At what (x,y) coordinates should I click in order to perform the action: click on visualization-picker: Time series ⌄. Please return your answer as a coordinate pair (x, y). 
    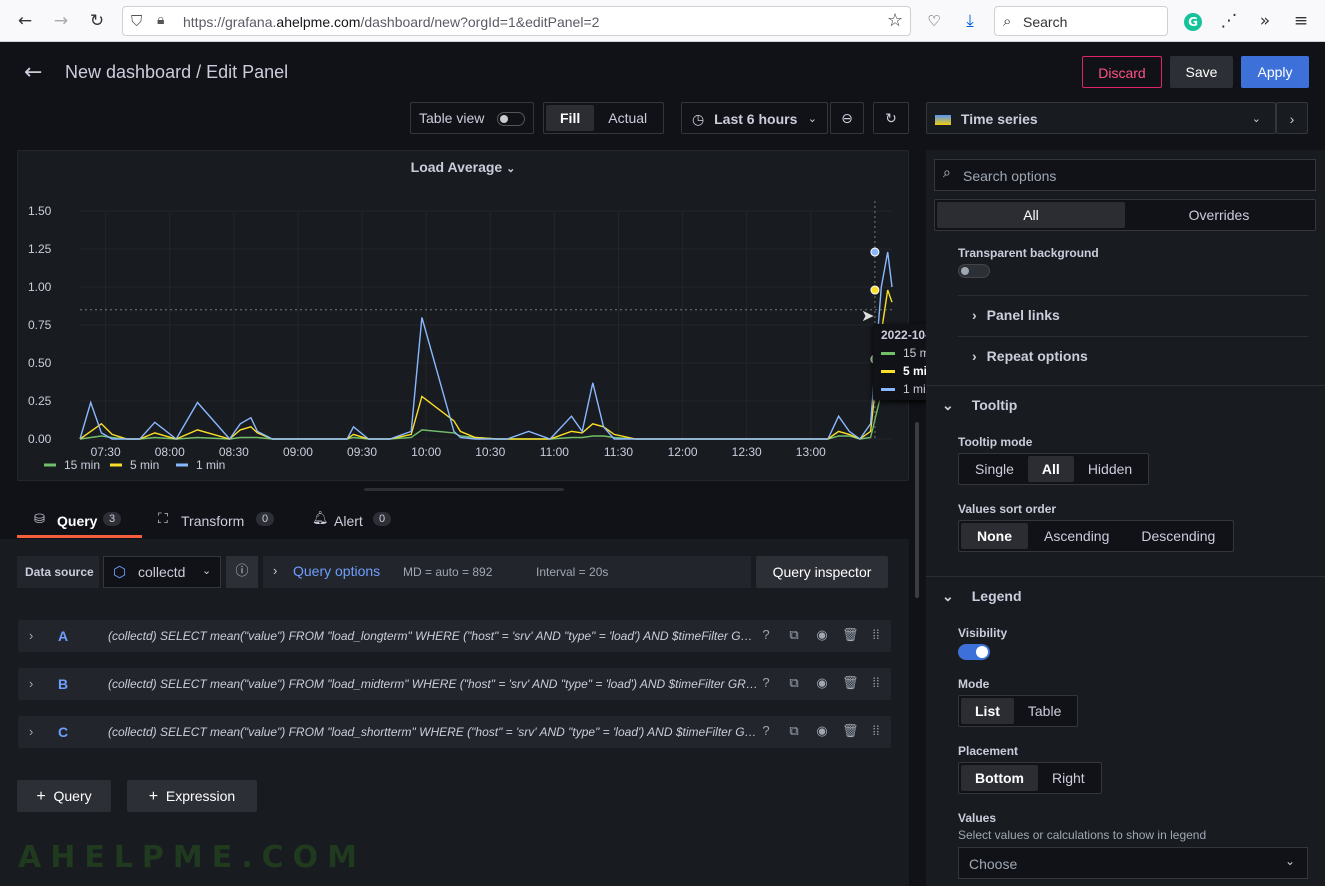
    Looking at the image, I should click on (1101, 118).